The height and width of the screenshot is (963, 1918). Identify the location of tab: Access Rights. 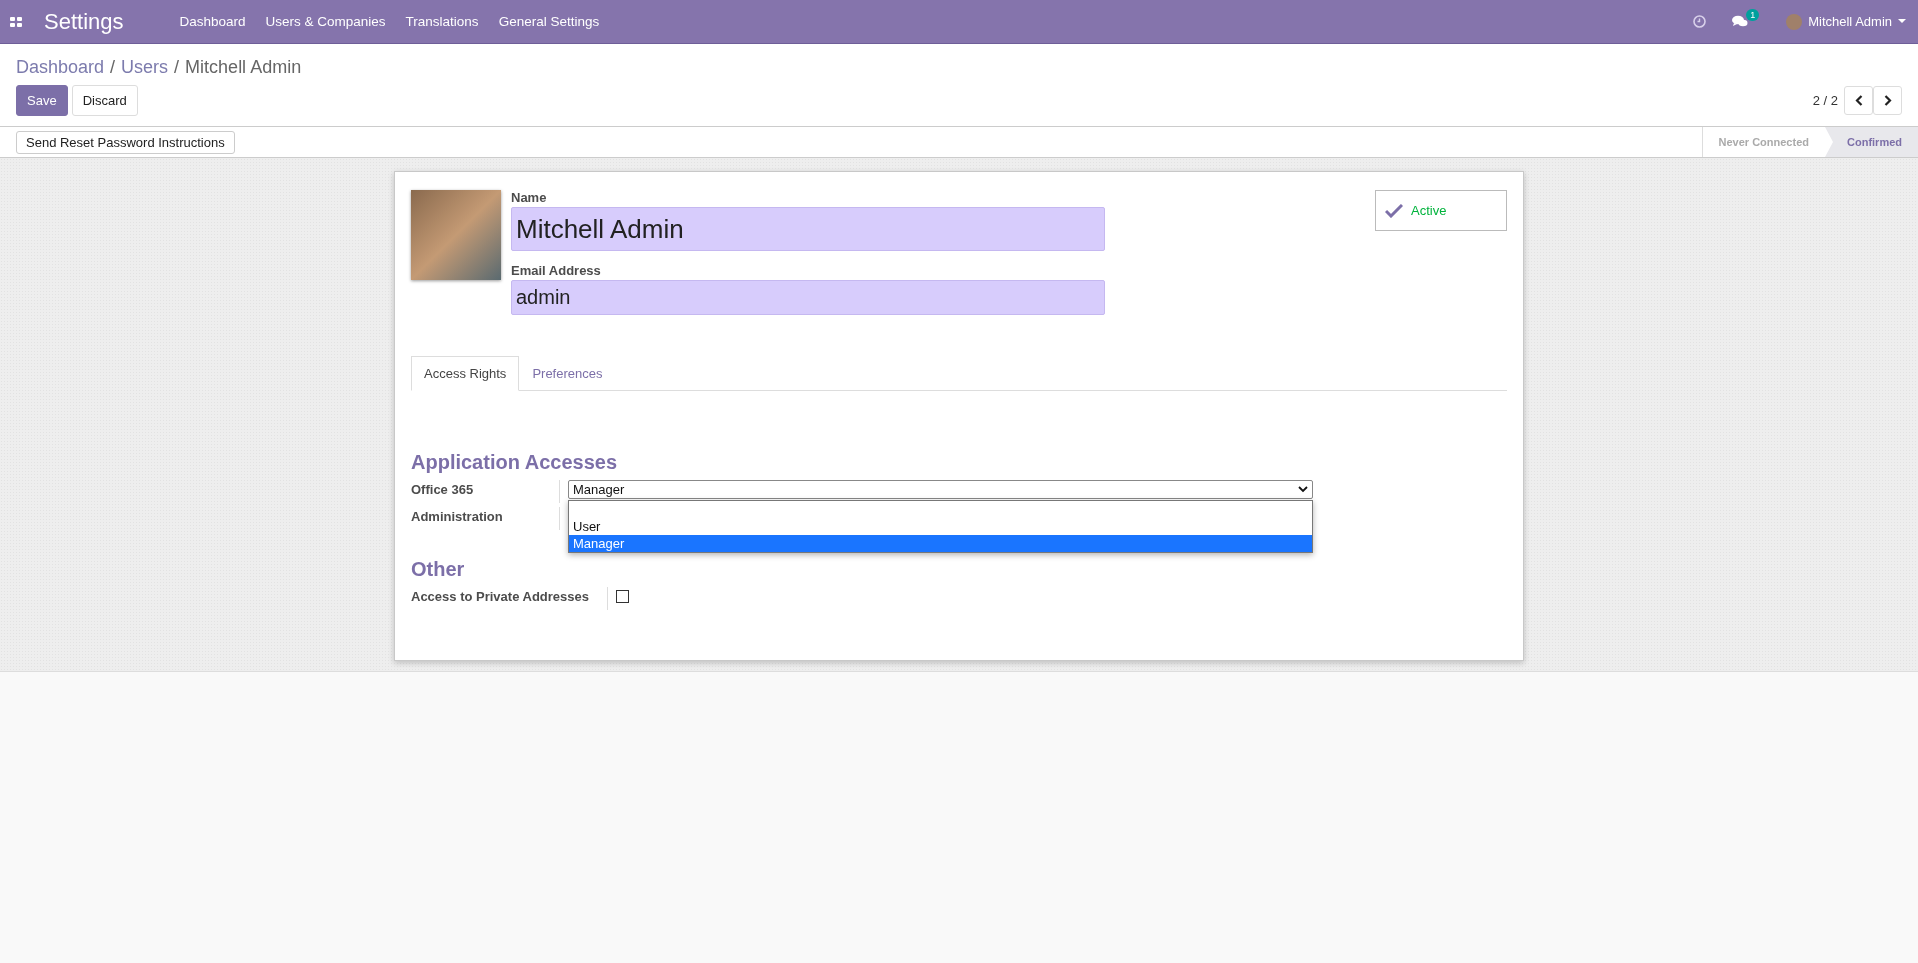
(465, 373).